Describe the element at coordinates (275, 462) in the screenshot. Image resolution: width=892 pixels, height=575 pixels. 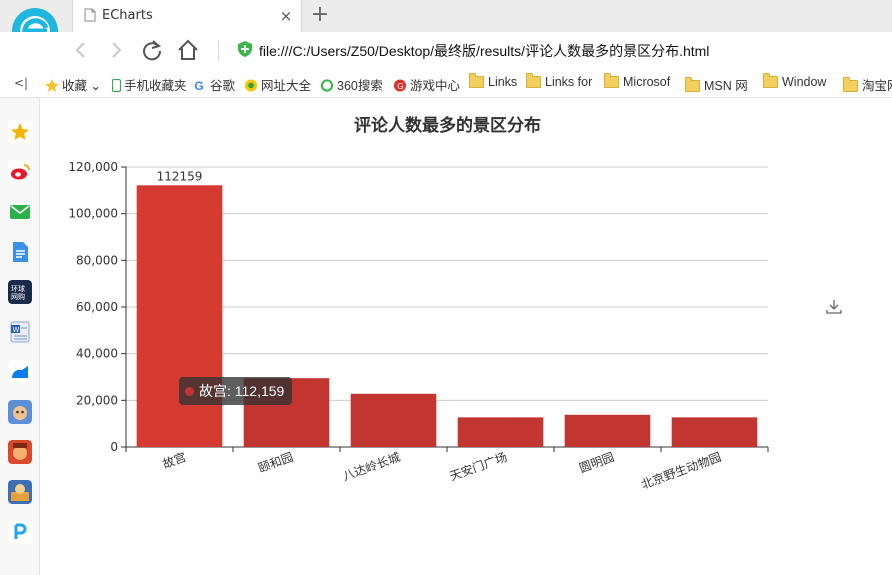
I see `x-tick-label: 颐和园` at that location.